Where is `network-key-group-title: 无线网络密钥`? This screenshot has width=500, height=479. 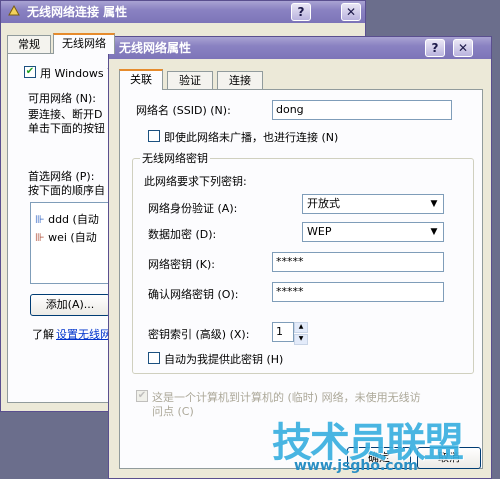
network-key-group-title: 无线网络密钥 is located at coordinates (175, 158).